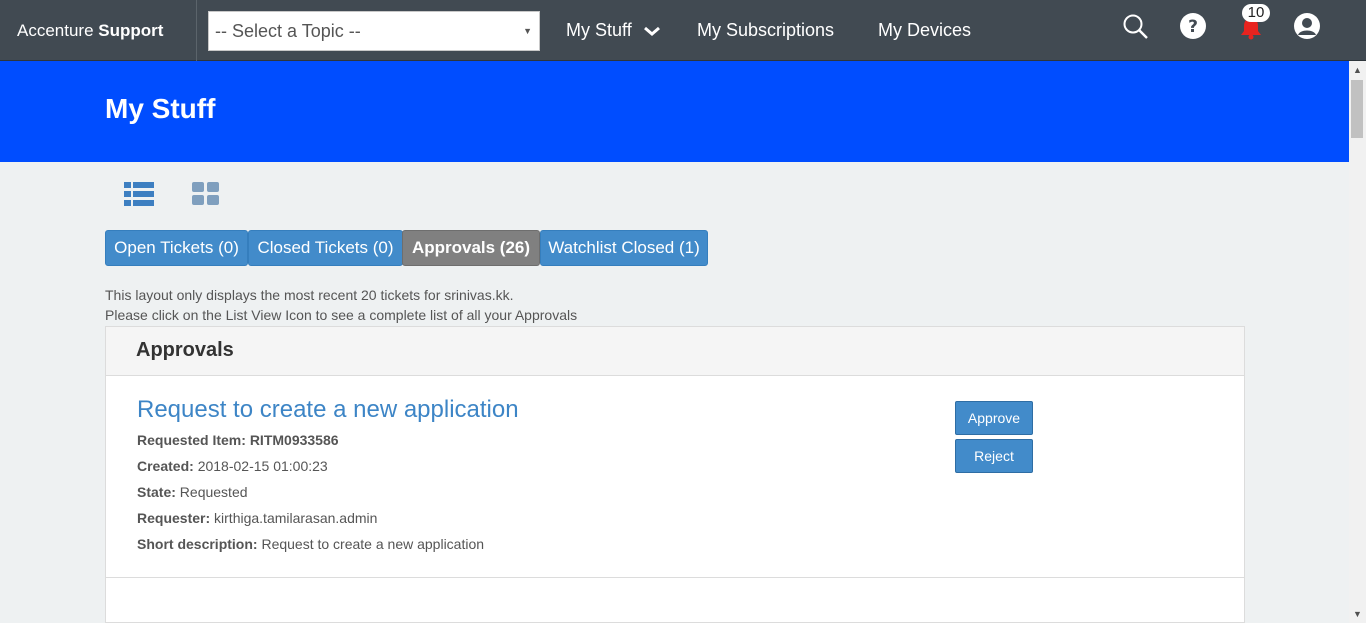 This screenshot has height=623, width=1366. What do you see at coordinates (325, 248) in the screenshot?
I see `tab-closed-tickets: Closed Tickets (0)` at bounding box center [325, 248].